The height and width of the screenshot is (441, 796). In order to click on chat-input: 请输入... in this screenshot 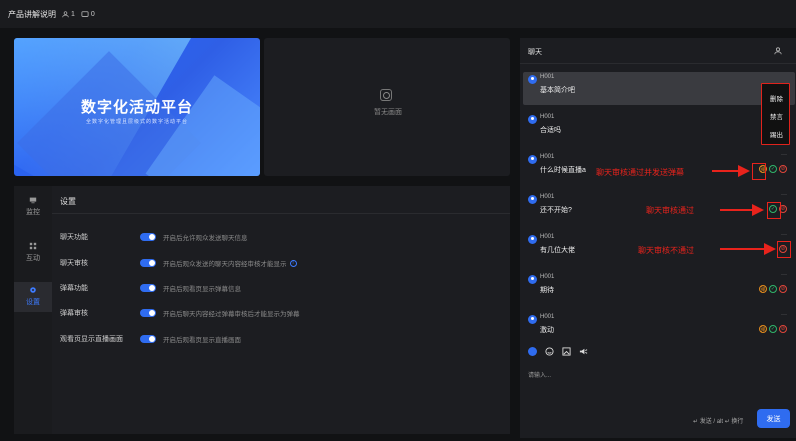, I will do `click(539, 374)`.